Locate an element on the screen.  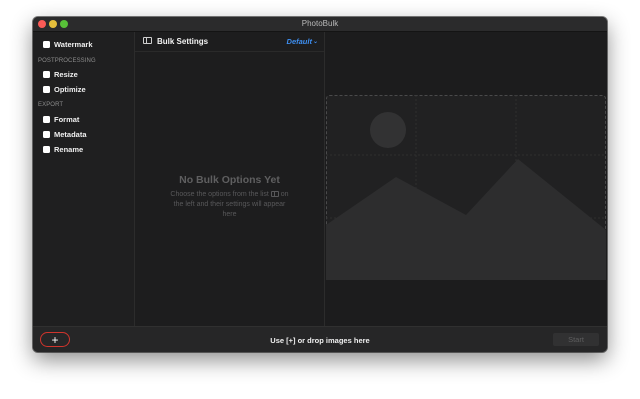
bottom-toolbar: + Use [+] or drop images here Start is located at coordinates (320, 339).